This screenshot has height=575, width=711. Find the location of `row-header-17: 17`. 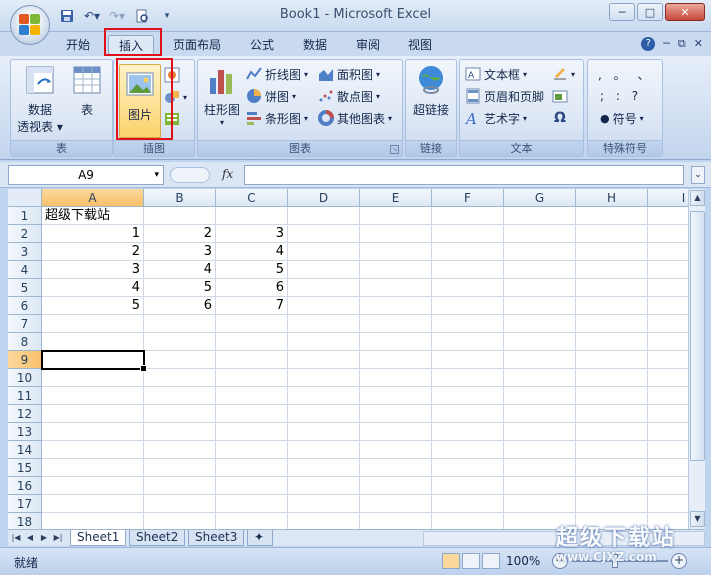

row-header-17: 17 is located at coordinates (25, 504).